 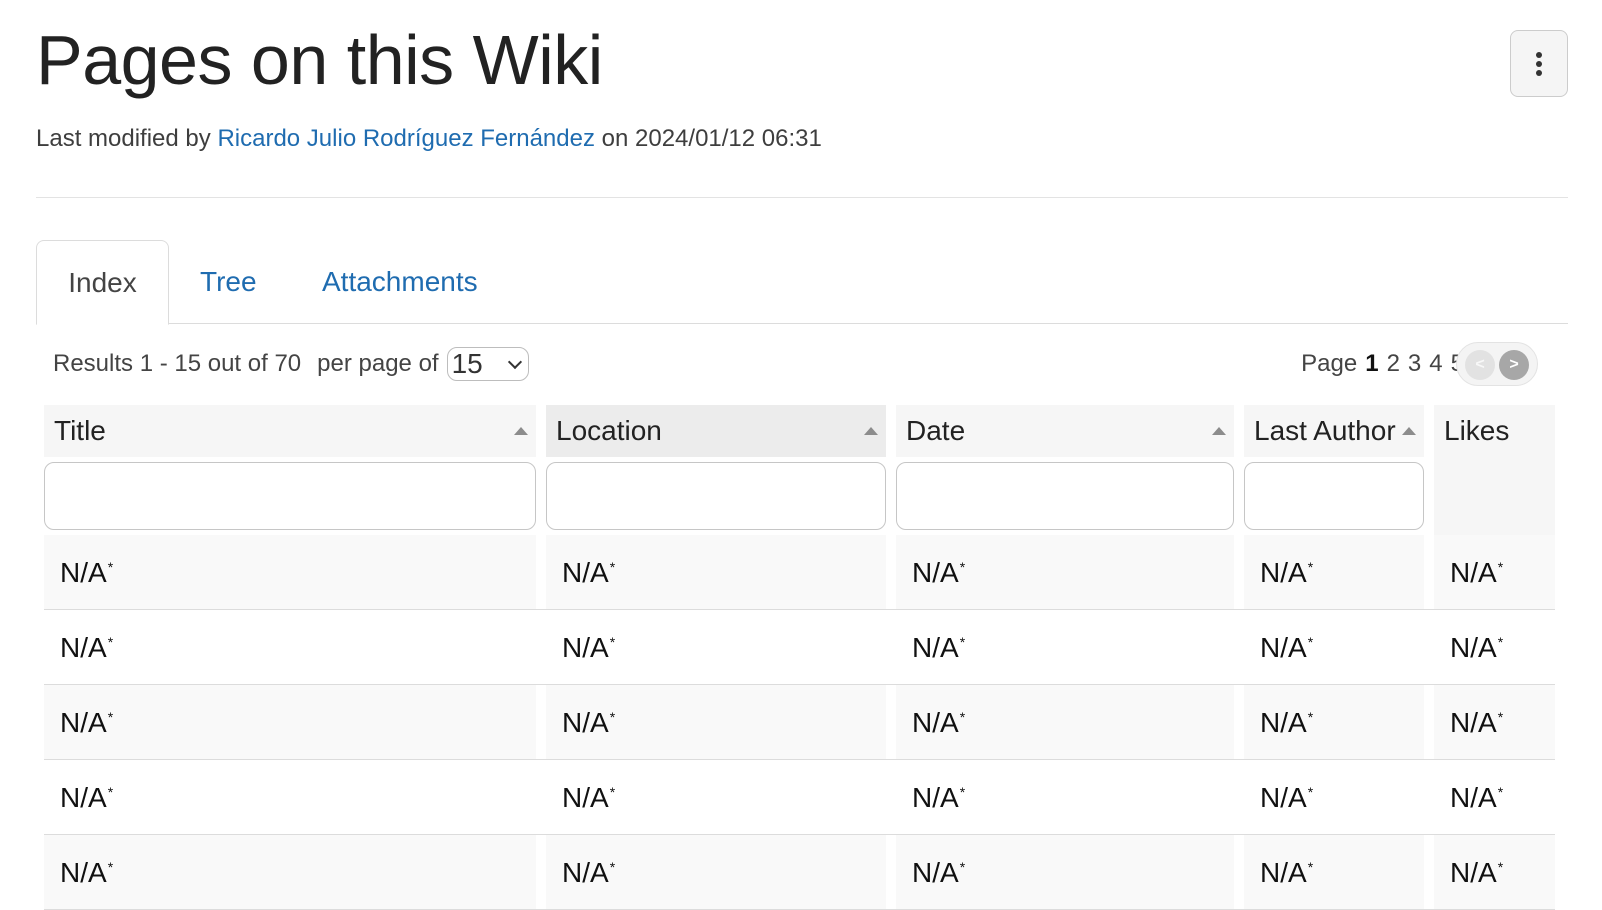 What do you see at coordinates (1414, 364) in the screenshot?
I see `page-link-3: 3` at bounding box center [1414, 364].